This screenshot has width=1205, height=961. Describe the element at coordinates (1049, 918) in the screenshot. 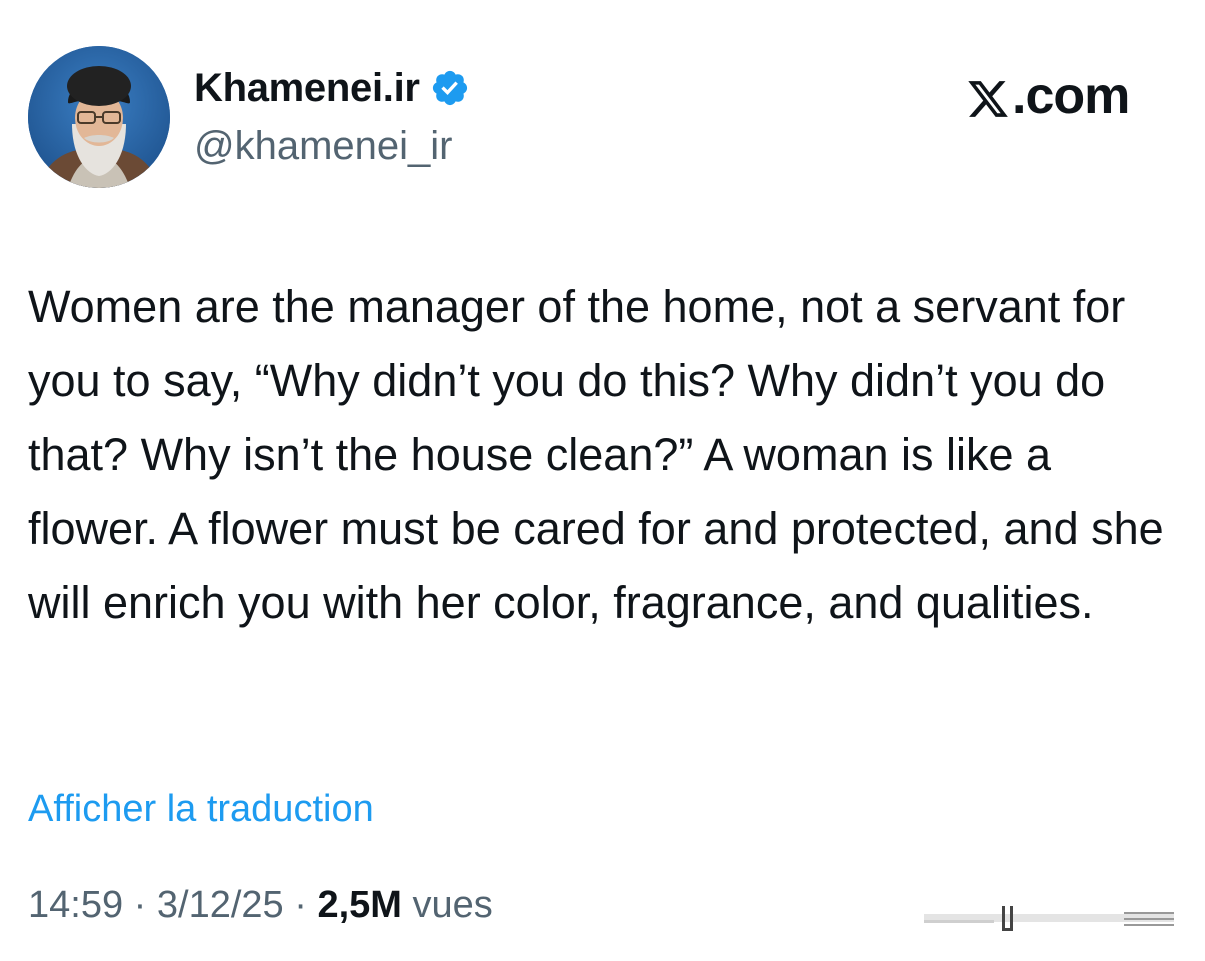

I see `watermark-icon` at that location.